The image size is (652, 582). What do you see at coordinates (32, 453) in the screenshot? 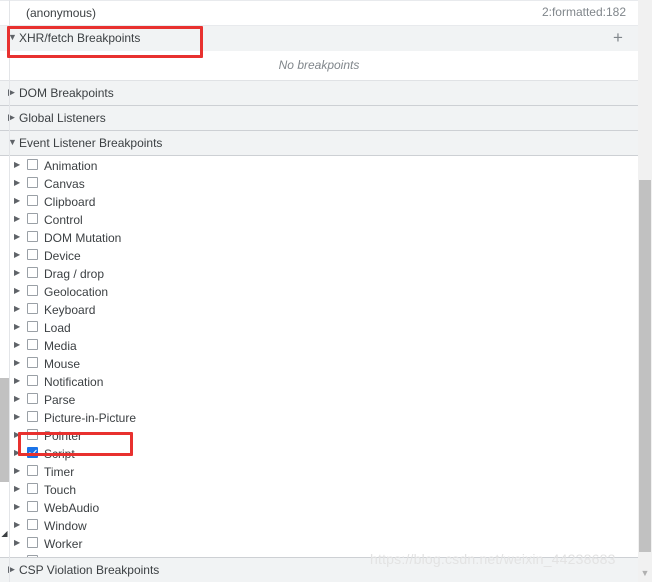
I see `checkbox-checked` at bounding box center [32, 453].